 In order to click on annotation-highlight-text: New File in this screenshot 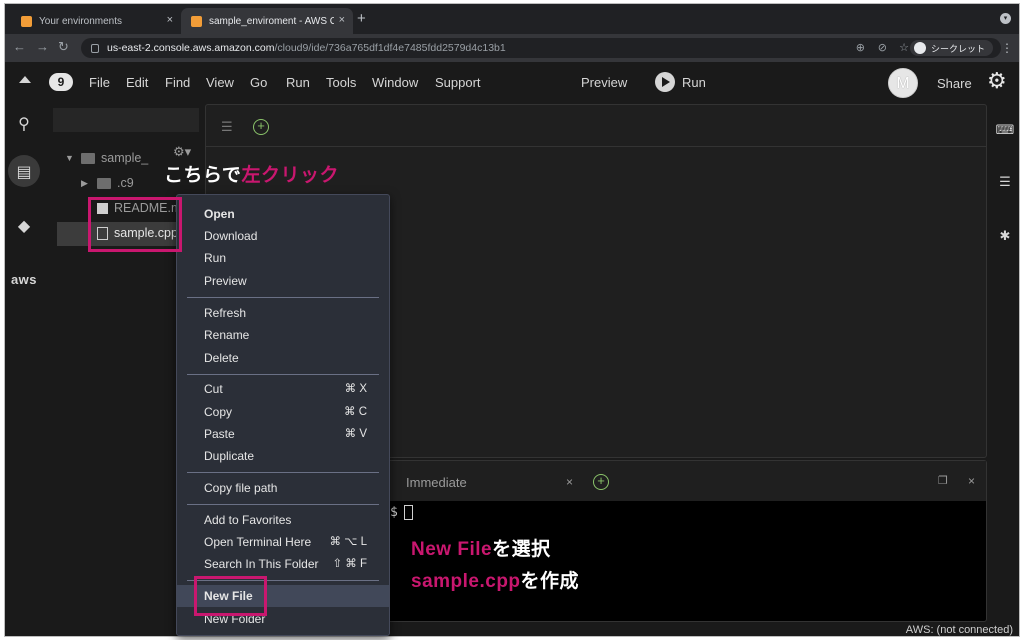, I will do `click(452, 549)`.